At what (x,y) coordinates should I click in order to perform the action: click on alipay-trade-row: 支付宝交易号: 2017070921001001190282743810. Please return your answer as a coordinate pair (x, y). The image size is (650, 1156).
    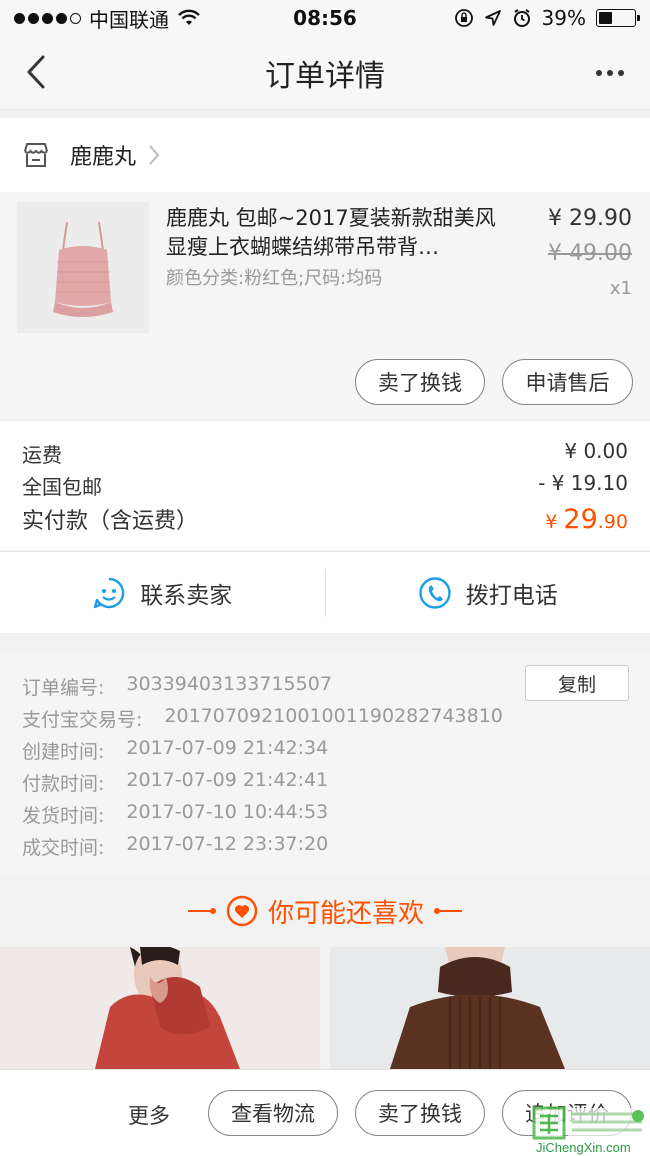
    Looking at the image, I should click on (262, 718).